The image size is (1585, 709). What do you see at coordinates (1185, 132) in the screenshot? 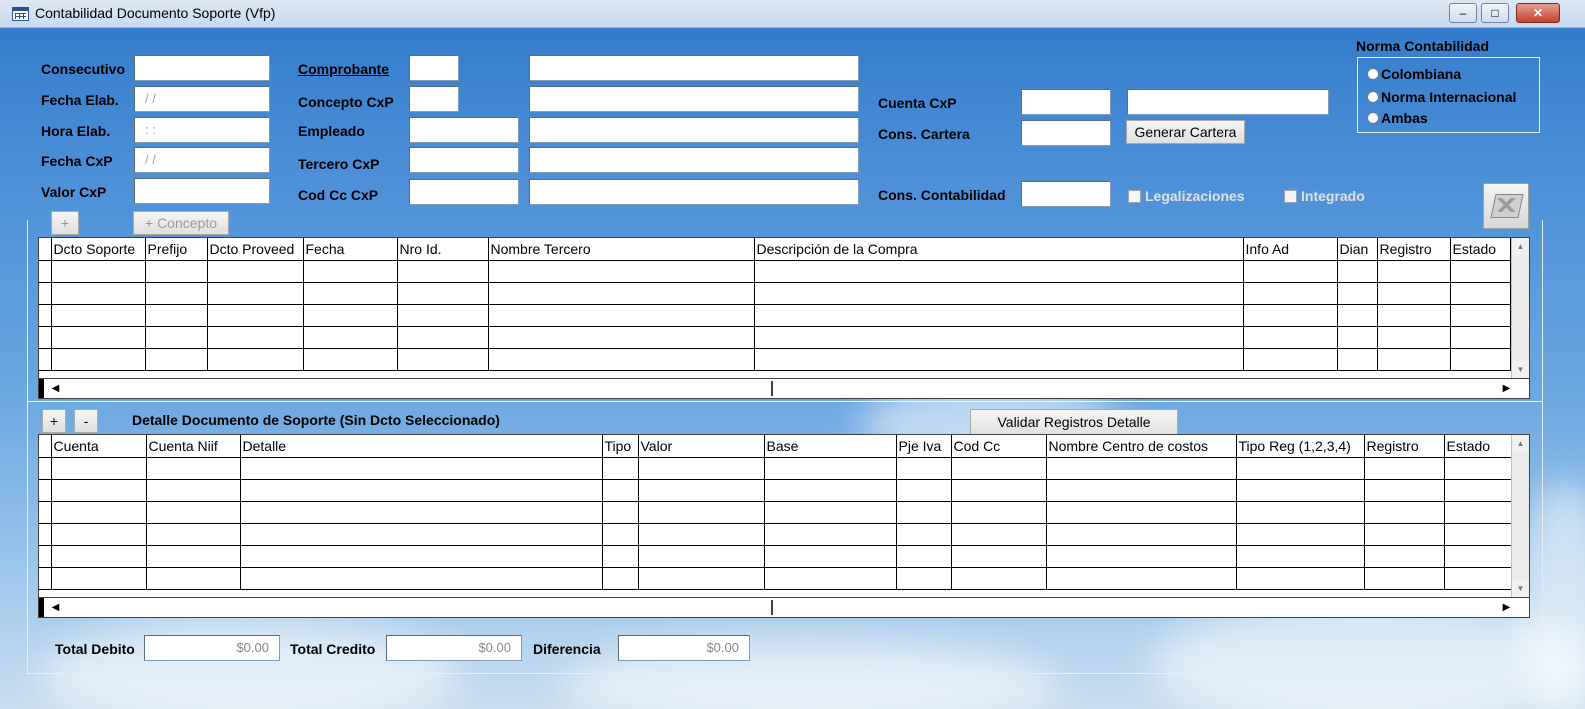
I see `generar-cartera-button: Generar Cartera` at bounding box center [1185, 132].